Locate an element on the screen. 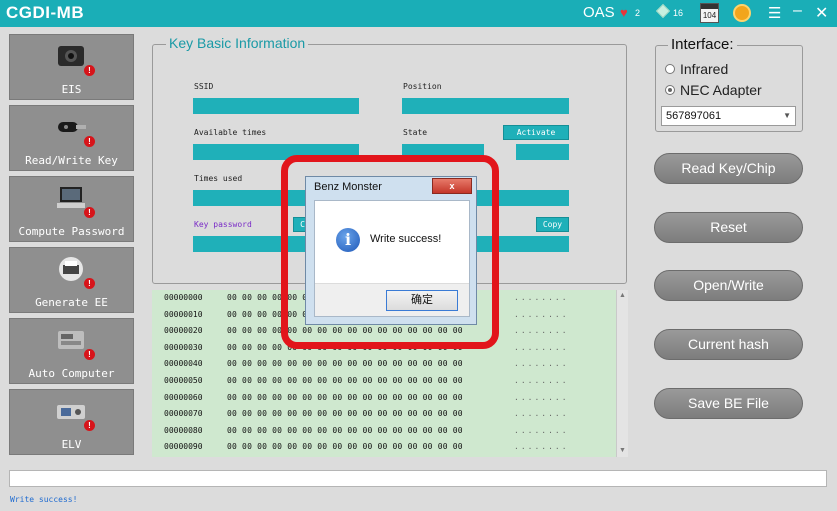 This screenshot has width=837, height=511. available-times-label: Available times is located at coordinates (230, 132).